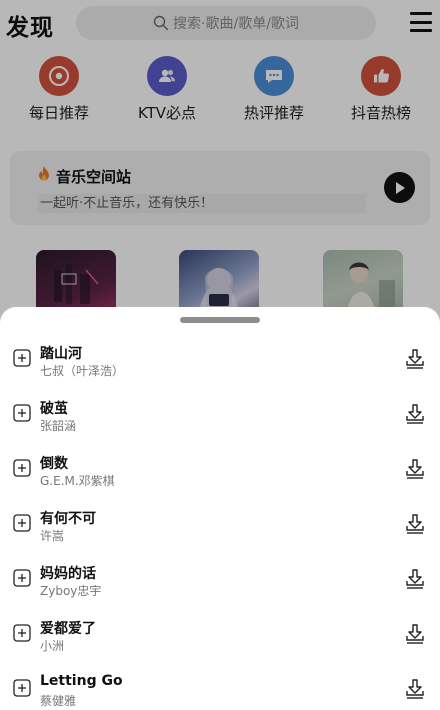  I want to click on song-title: 有何不可, so click(68, 519).